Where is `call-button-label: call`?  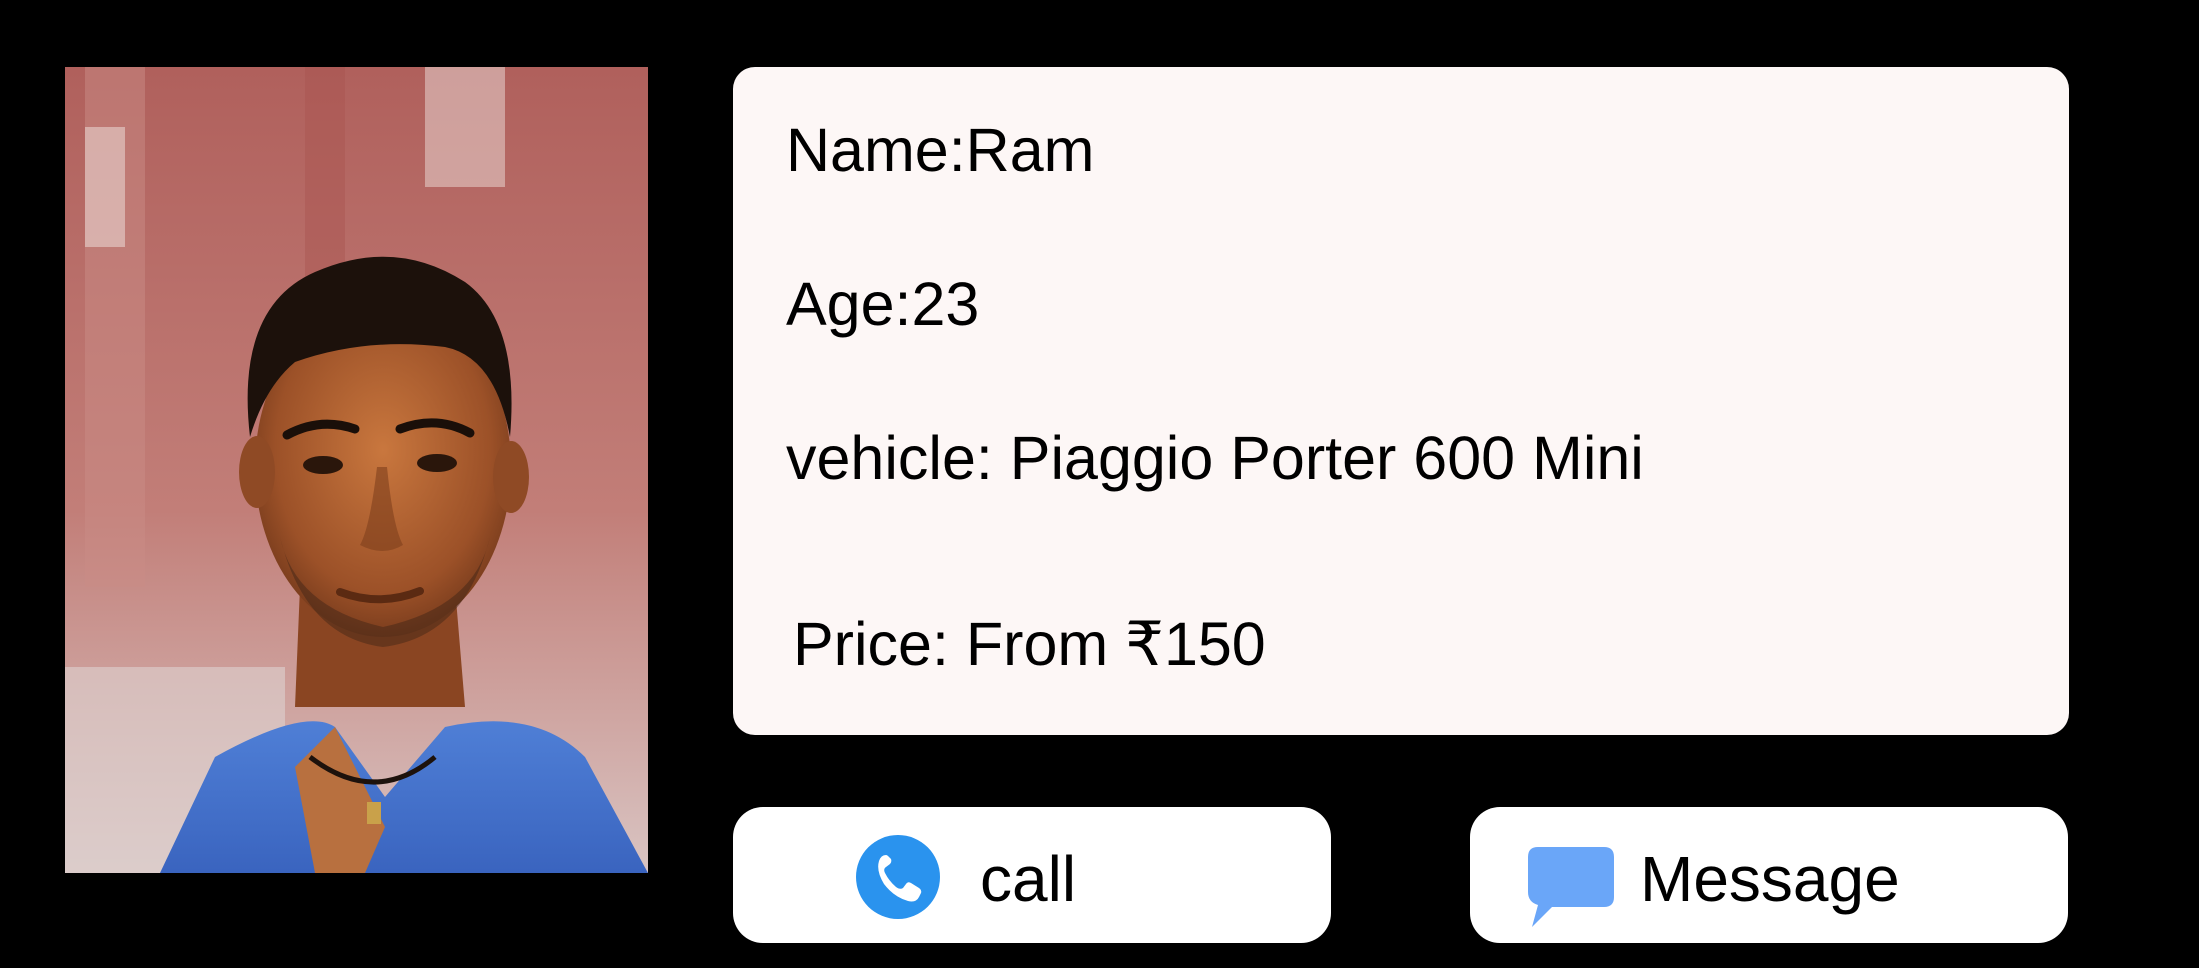 call-button-label: call is located at coordinates (1028, 879).